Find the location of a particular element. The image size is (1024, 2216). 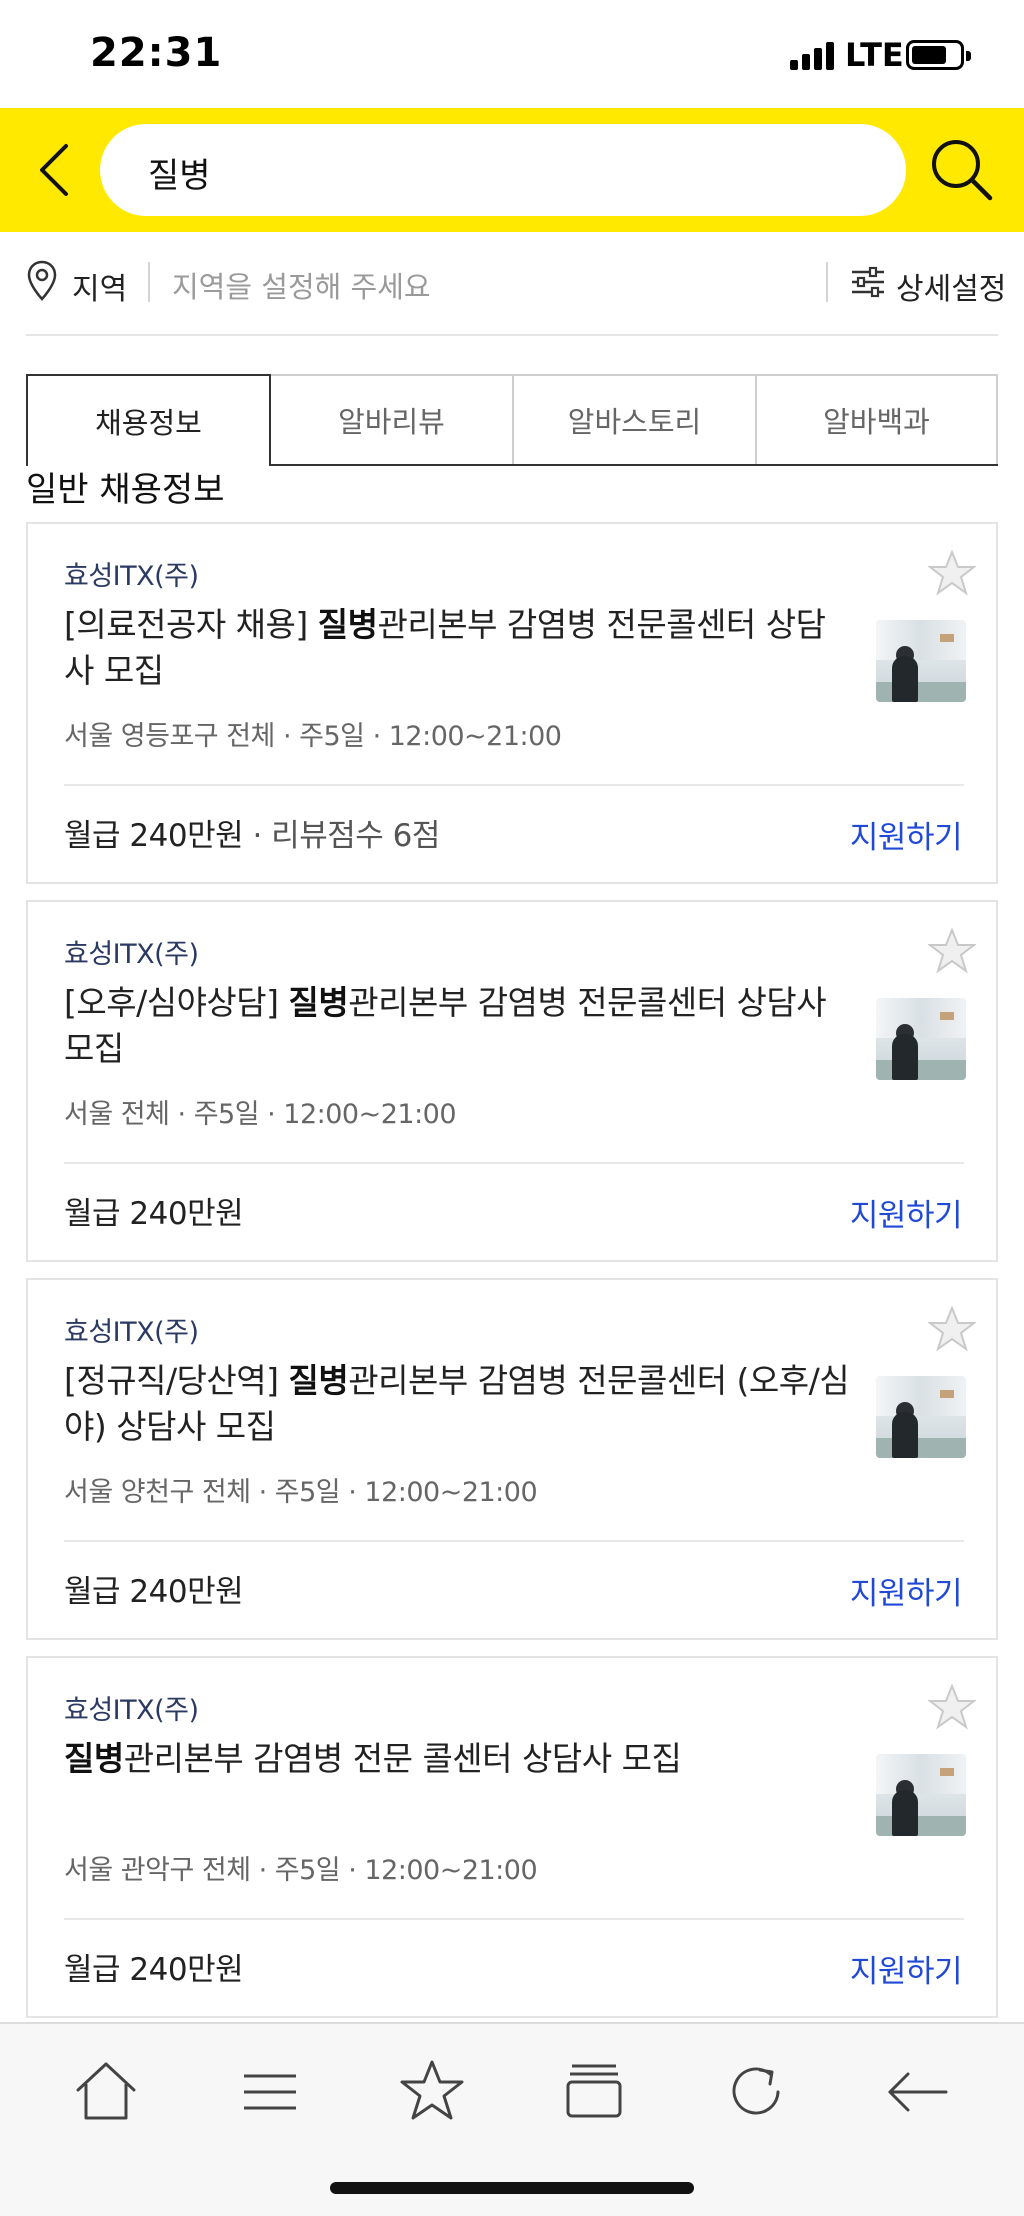

status-bar: 22:31 LTE is located at coordinates (512, 54).